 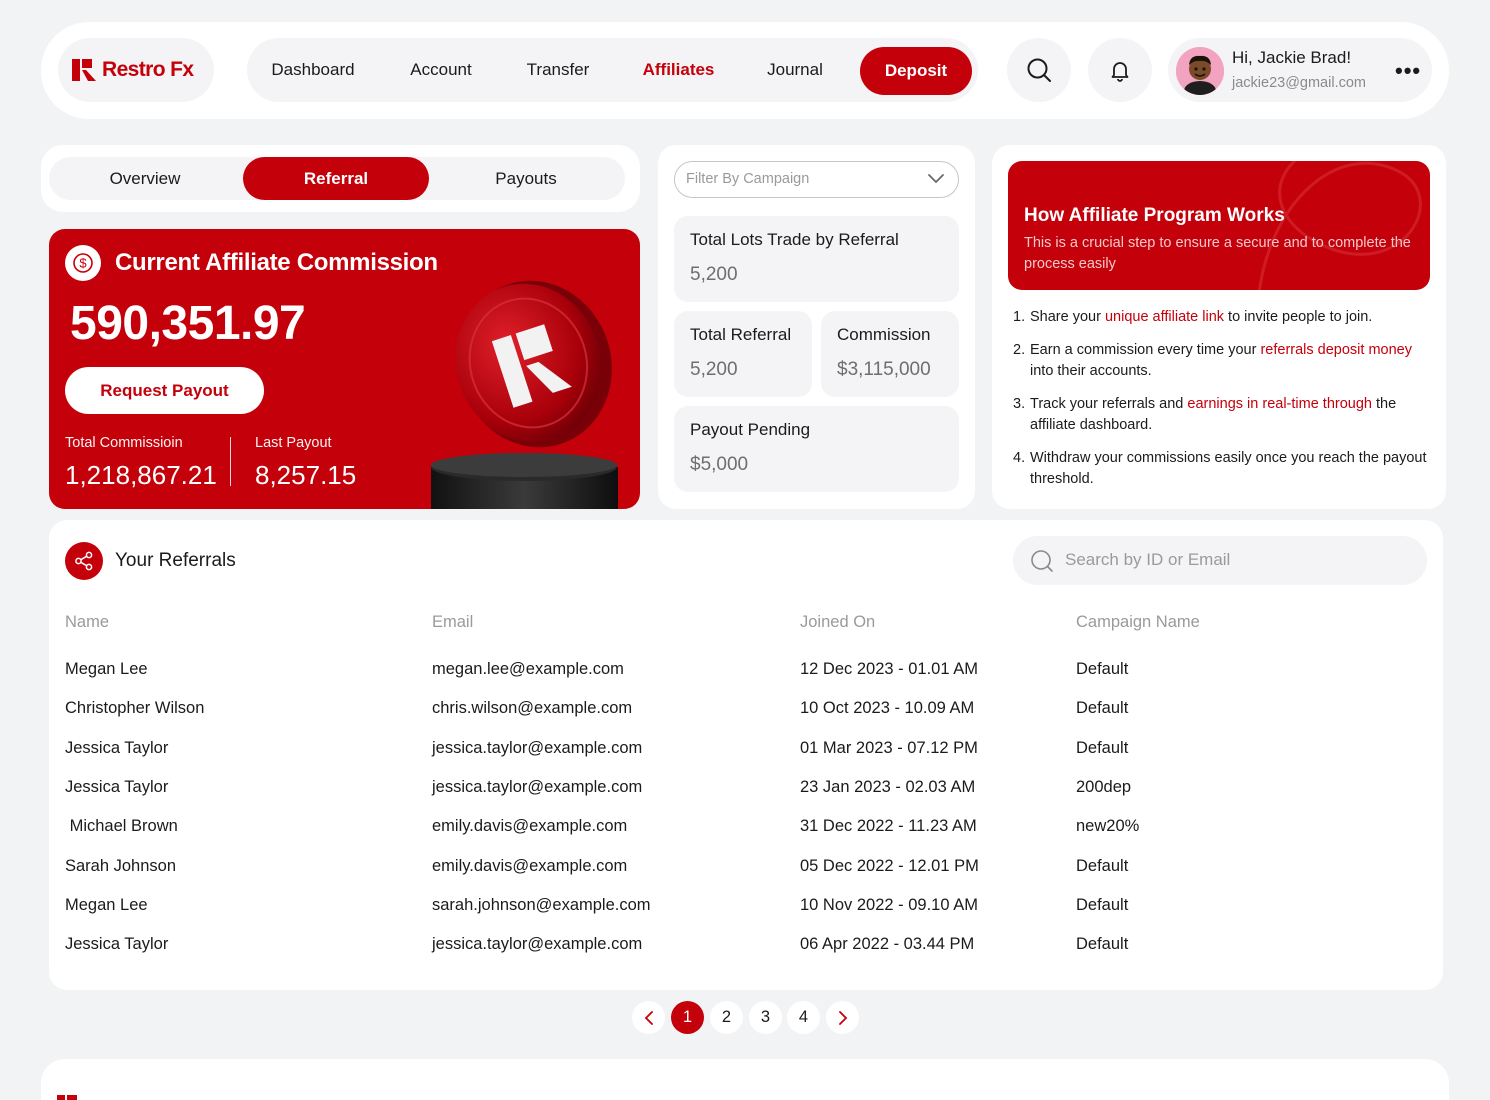 What do you see at coordinates (175, 560) in the screenshot?
I see `referrals-title: Your Referrals` at bounding box center [175, 560].